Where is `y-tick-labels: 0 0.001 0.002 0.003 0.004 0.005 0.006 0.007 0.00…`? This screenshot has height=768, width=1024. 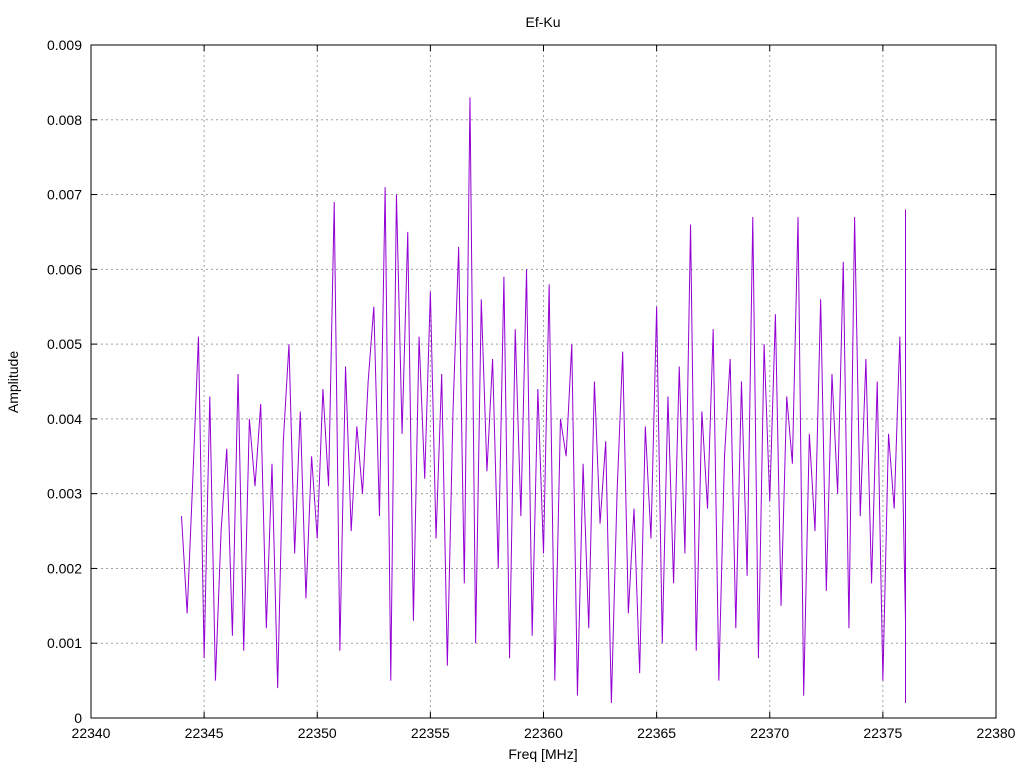
y-tick-labels: 0 0.001 0.002 0.003 0.004 0.005 0.006 0.007 0.00… is located at coordinates (64, 381).